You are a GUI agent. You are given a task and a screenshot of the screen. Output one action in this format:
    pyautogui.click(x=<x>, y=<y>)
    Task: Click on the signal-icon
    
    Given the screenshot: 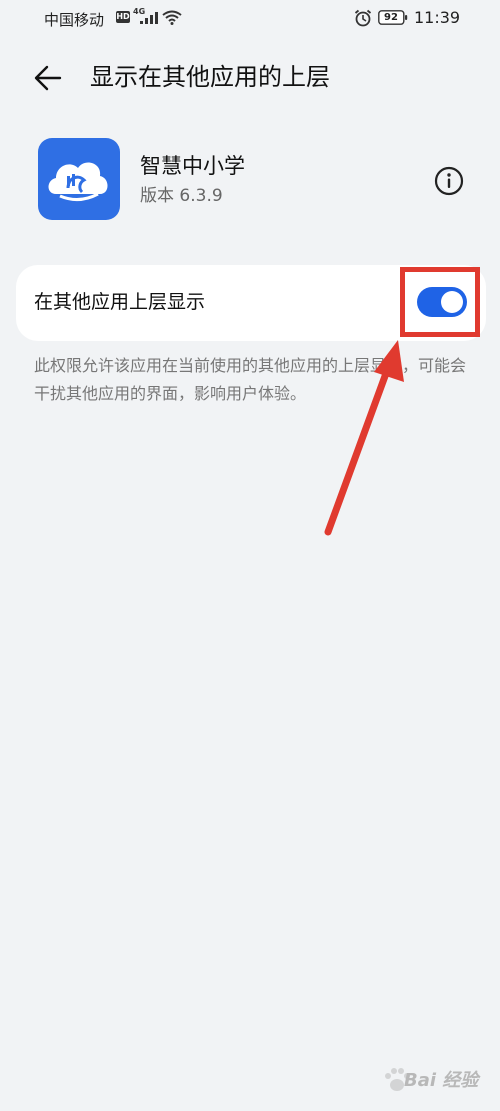 What is the action you would take?
    pyautogui.click(x=149, y=18)
    